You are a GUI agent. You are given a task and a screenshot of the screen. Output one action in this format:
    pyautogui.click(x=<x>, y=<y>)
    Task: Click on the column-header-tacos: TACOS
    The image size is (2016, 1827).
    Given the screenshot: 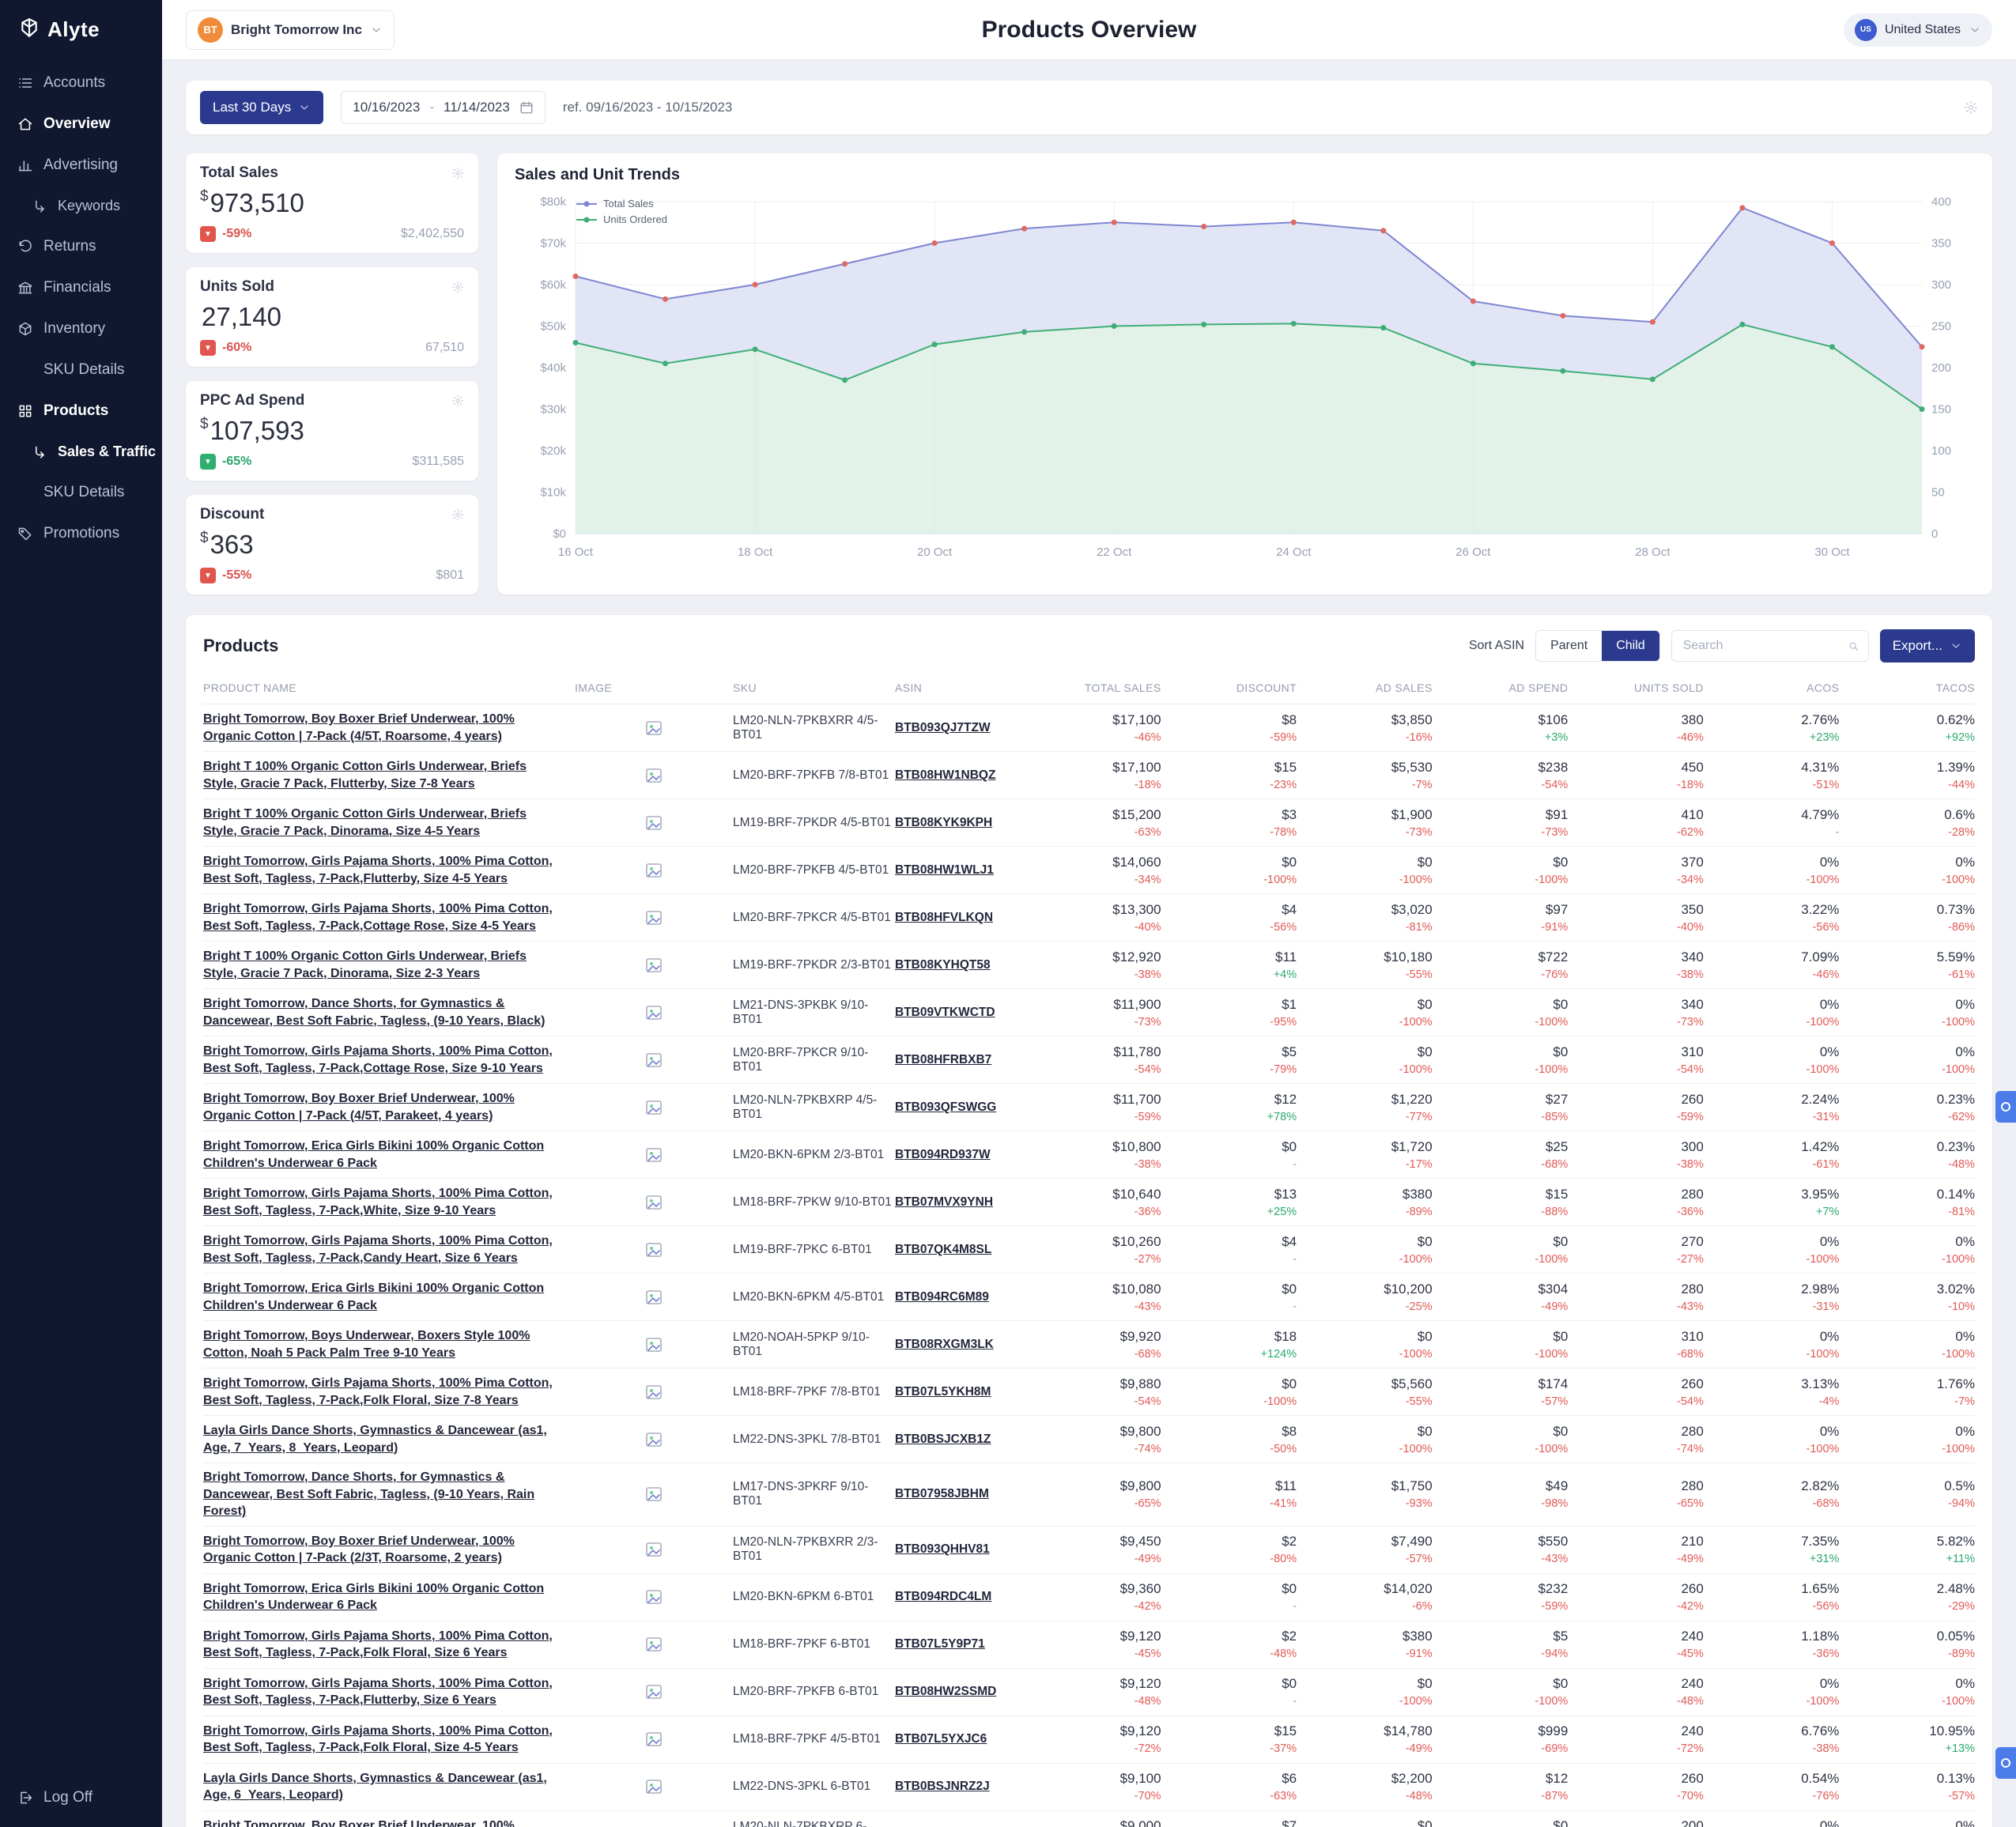 What is the action you would take?
    pyautogui.click(x=1907, y=687)
    